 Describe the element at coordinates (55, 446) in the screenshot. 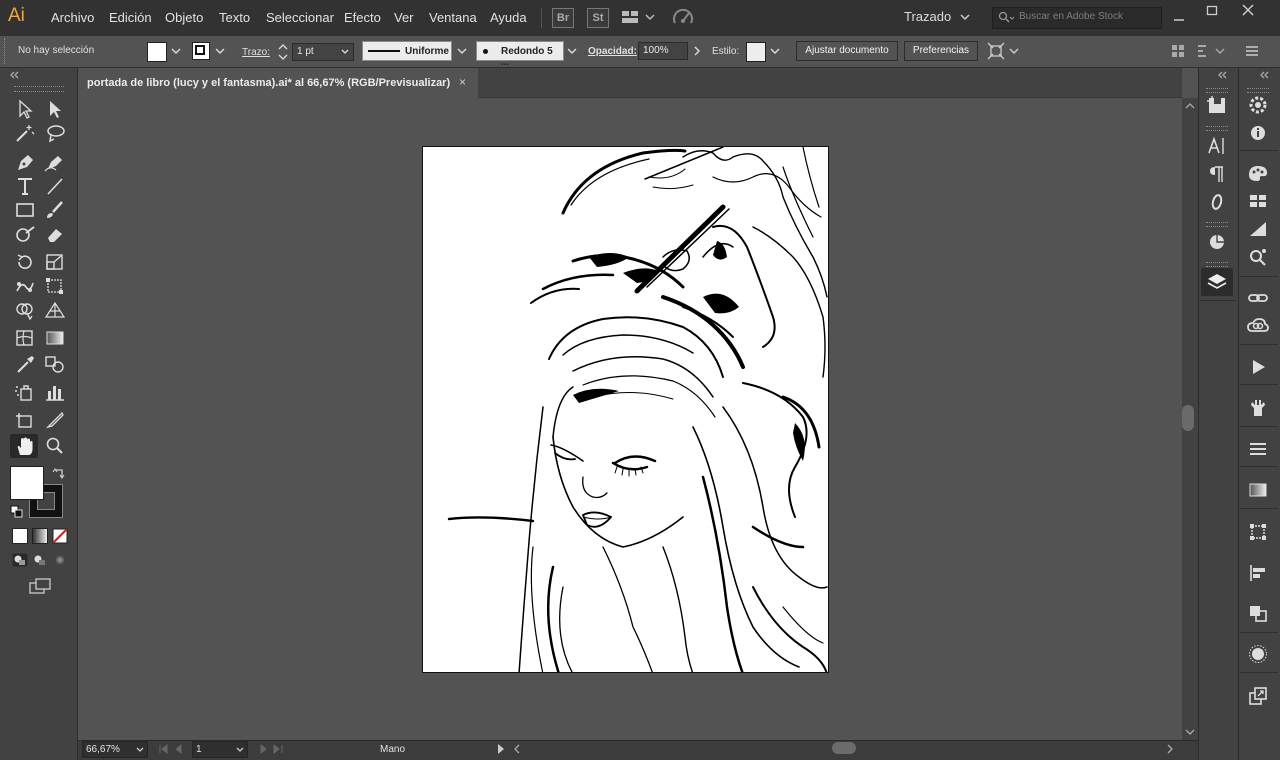

I see `zoom-tool-icon` at that location.